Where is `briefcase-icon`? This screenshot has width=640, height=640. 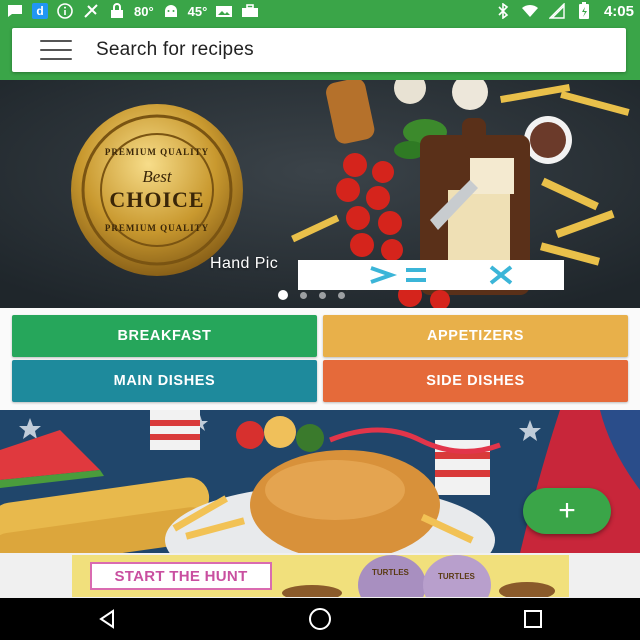 briefcase-icon is located at coordinates (250, 11).